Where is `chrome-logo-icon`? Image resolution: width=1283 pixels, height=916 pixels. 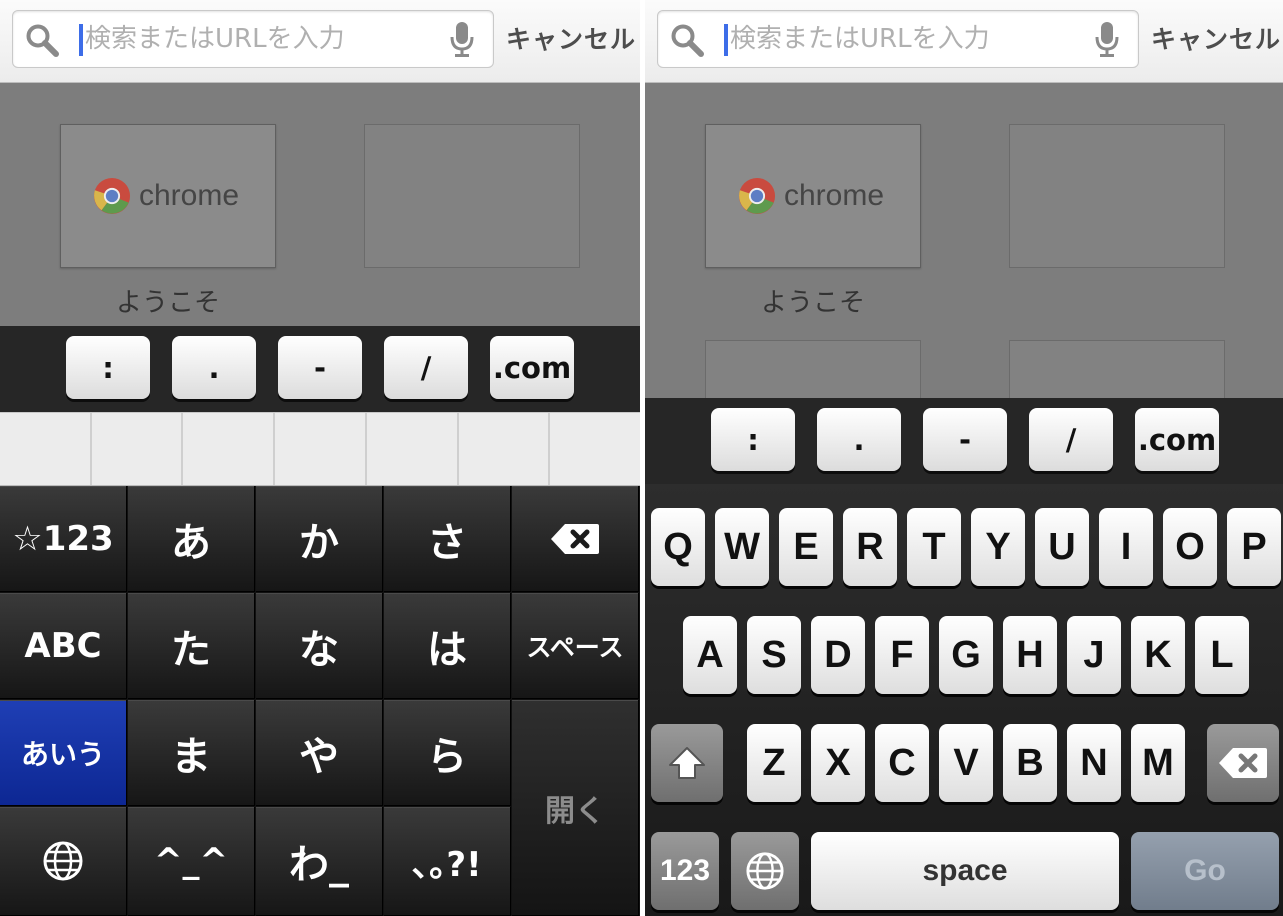
chrome-logo-icon is located at coordinates (112, 196).